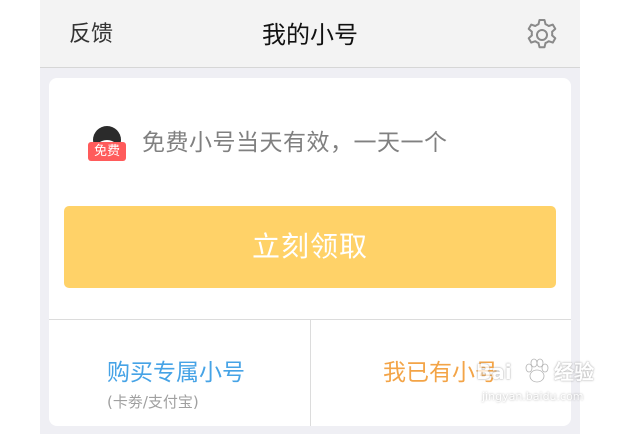  Describe the element at coordinates (533, 396) in the screenshot. I see `watermark-url: jingyan.baidu.com` at that location.